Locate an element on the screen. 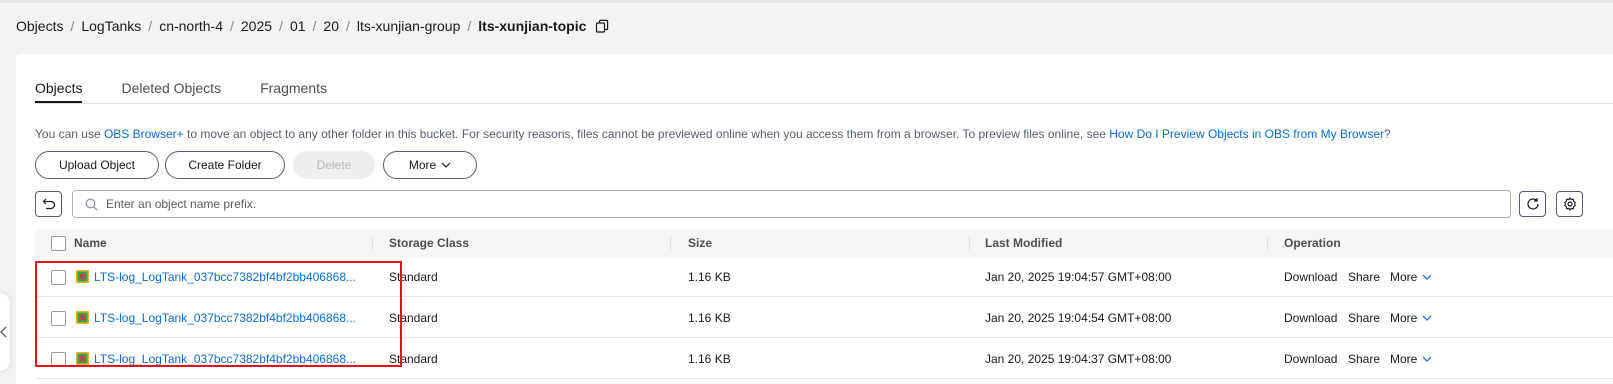  select-all-checkbox is located at coordinates (58, 243).